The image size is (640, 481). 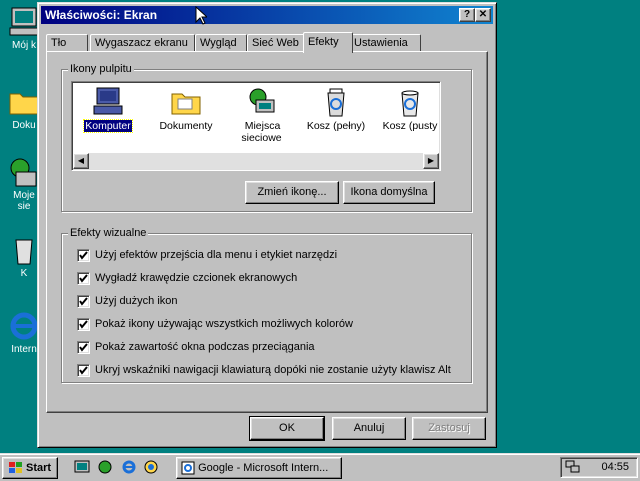 I want to click on checkbox-label: Wygładź krawędzie czcionek ekranowych, so click(x=196, y=278).